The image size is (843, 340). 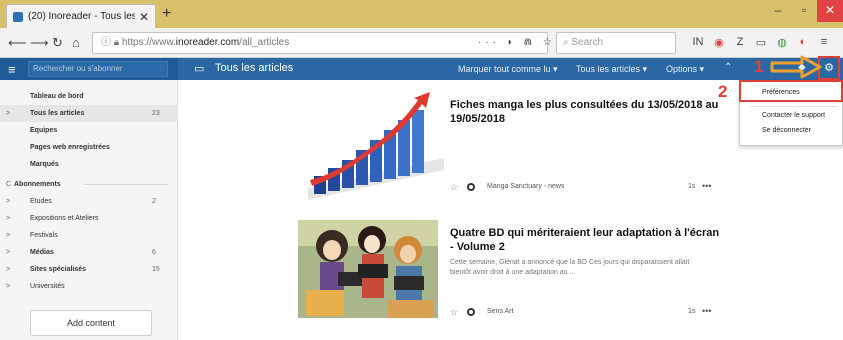 I want to click on gear-icon: ⚙, so click(x=829, y=68).